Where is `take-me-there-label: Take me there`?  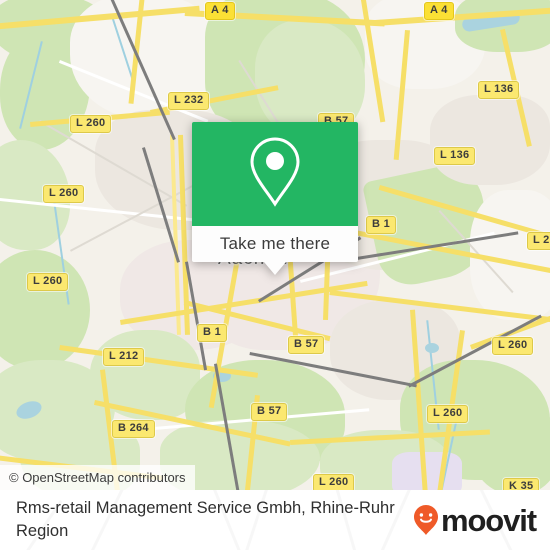 take-me-there-label: Take me there is located at coordinates (275, 243).